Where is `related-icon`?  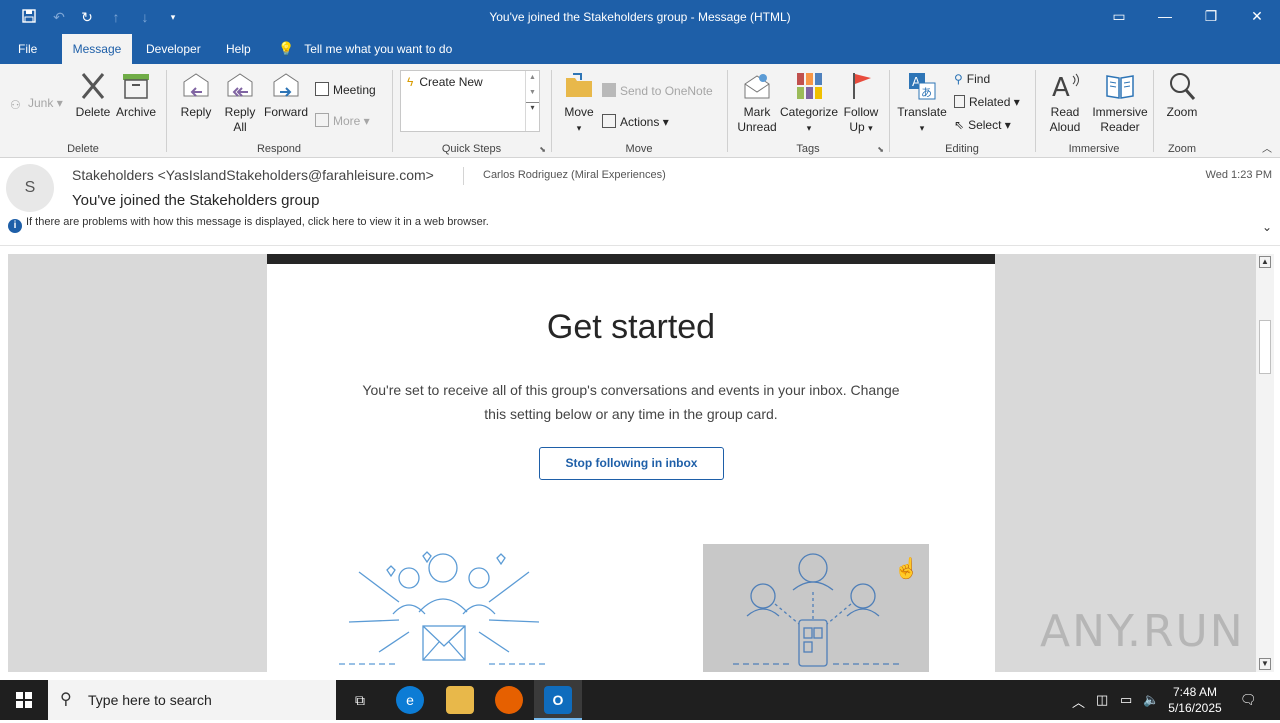
related-icon is located at coordinates (959, 101).